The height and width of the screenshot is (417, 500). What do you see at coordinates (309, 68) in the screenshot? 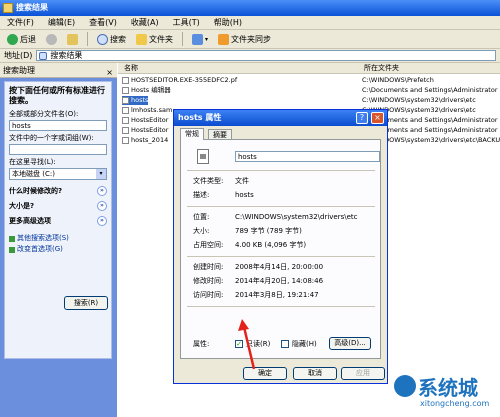
I see `column-header-row: 名称 所在文件夹` at bounding box center [309, 68].